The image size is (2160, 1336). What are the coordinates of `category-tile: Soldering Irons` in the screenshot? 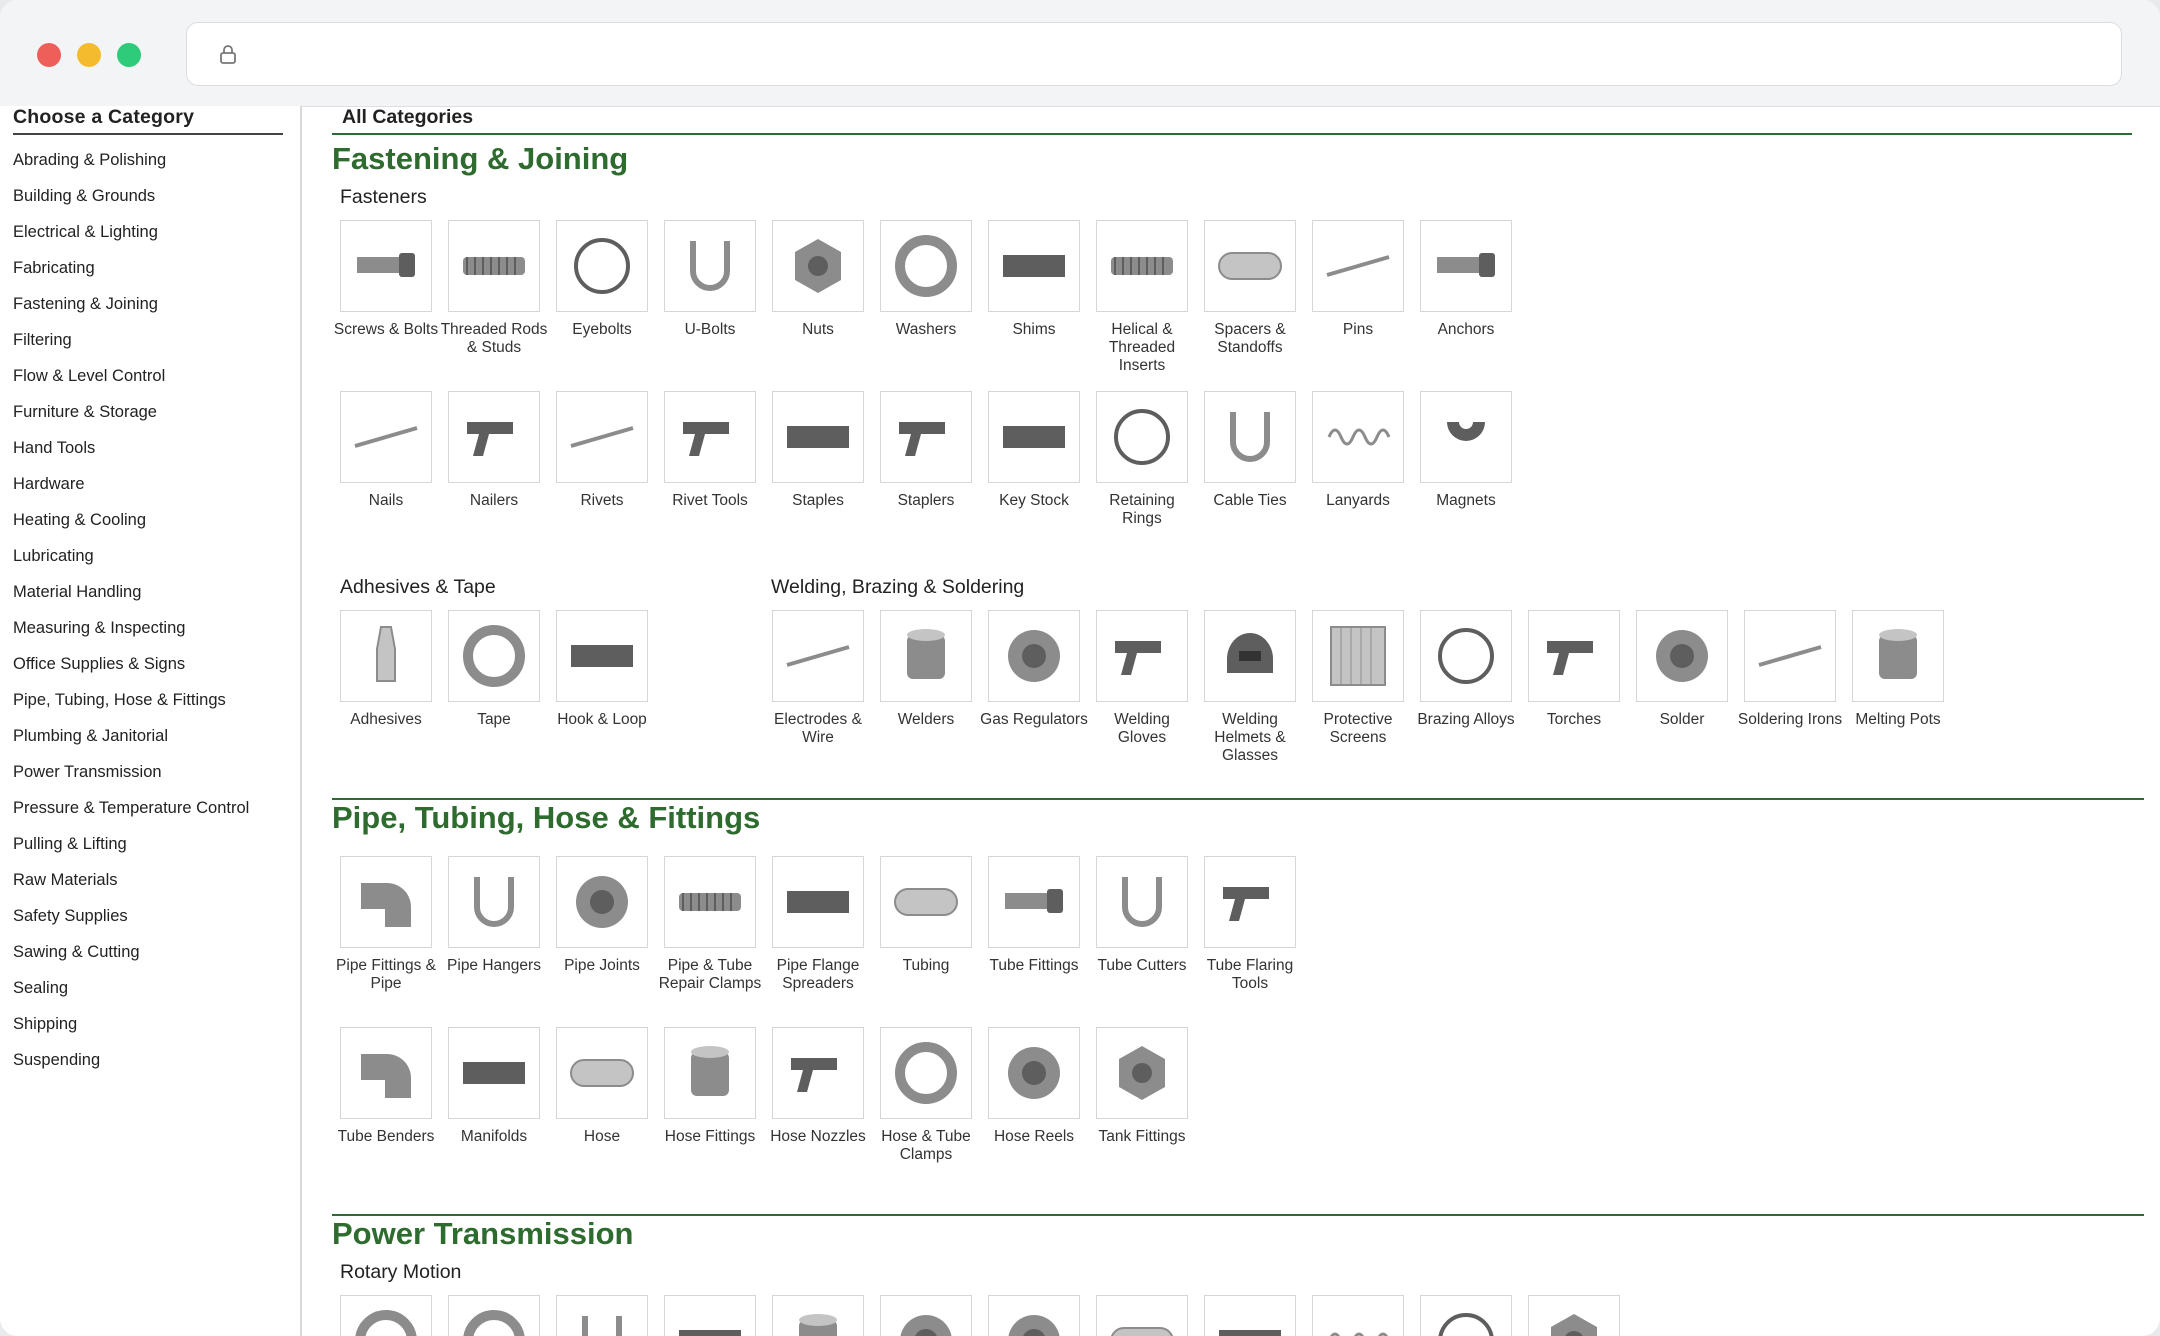 It's located at (1790, 669).